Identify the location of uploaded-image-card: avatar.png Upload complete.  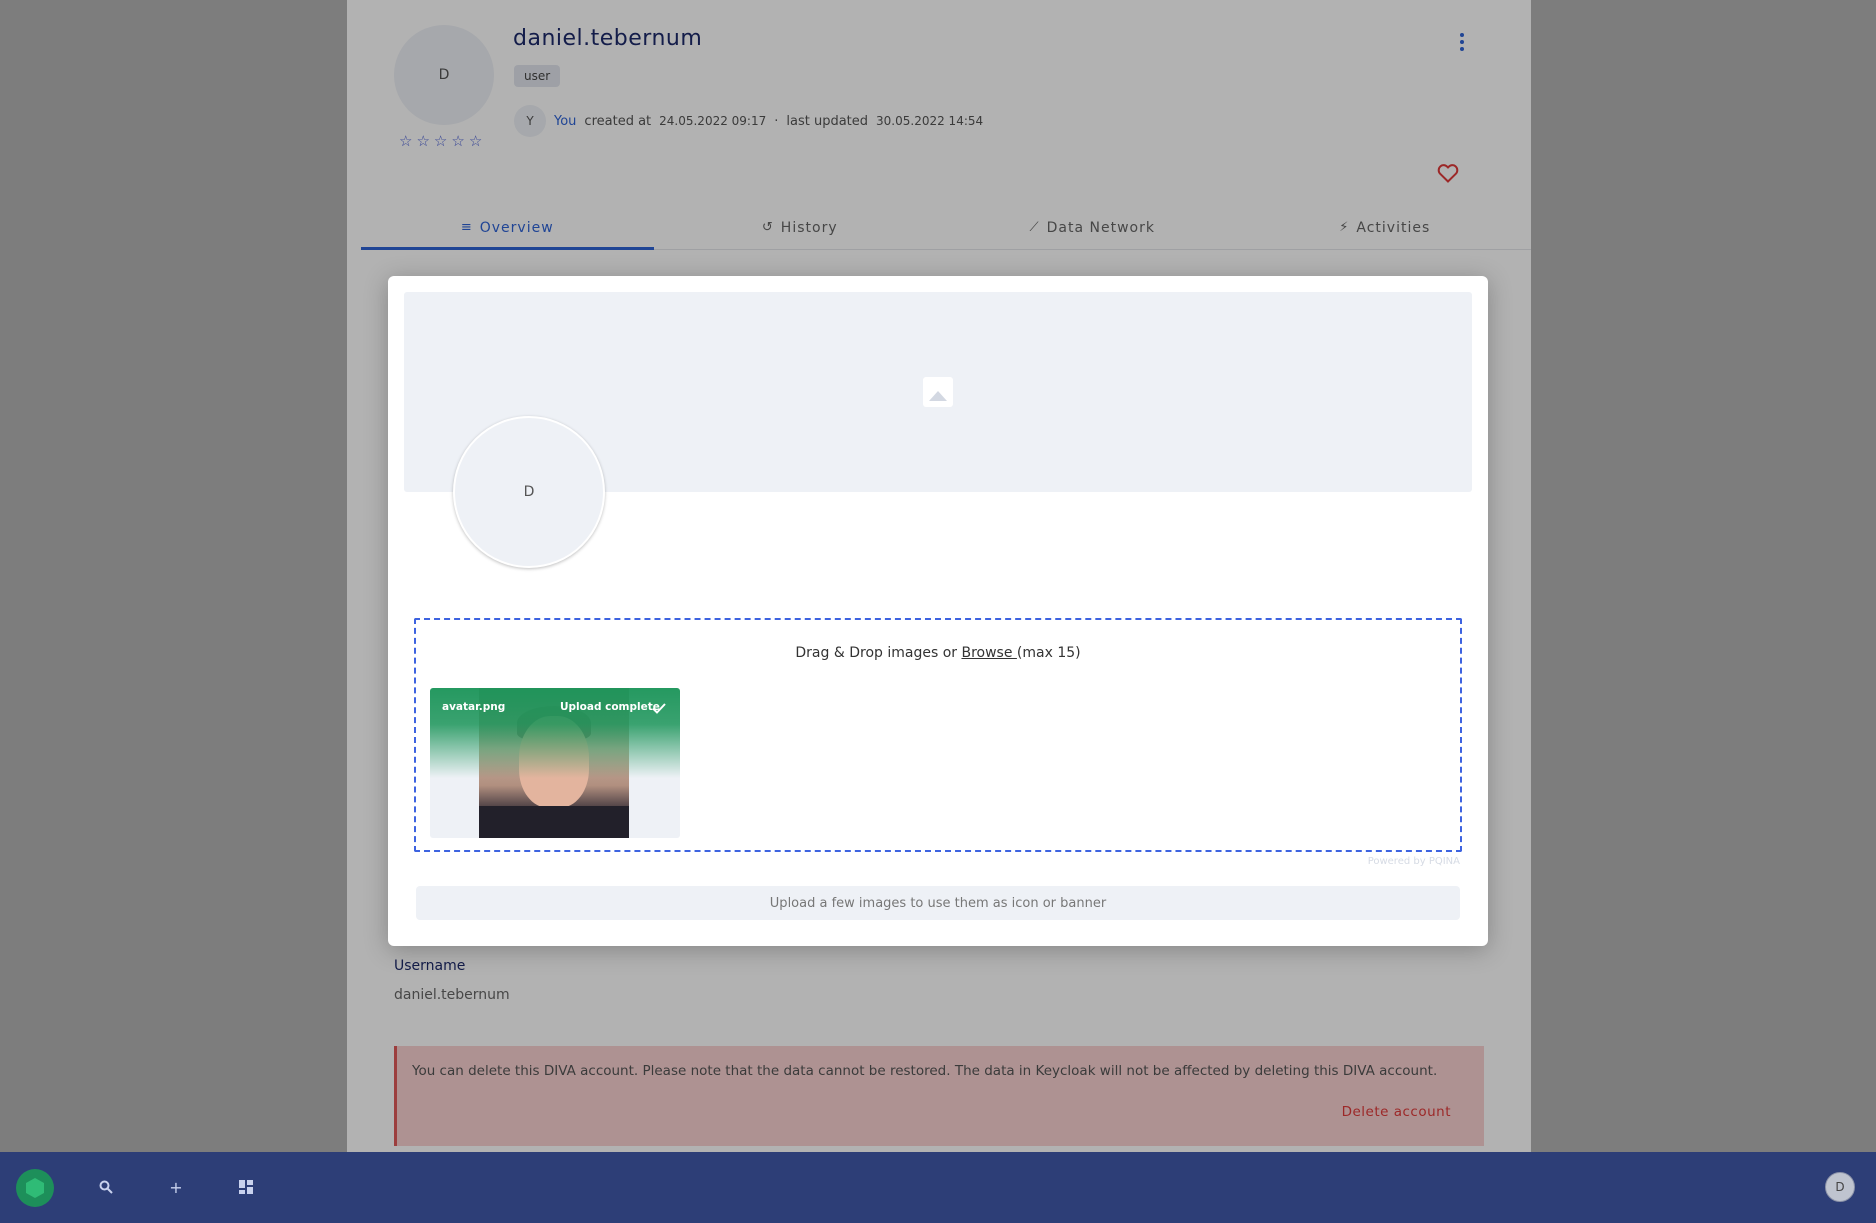
(555, 763).